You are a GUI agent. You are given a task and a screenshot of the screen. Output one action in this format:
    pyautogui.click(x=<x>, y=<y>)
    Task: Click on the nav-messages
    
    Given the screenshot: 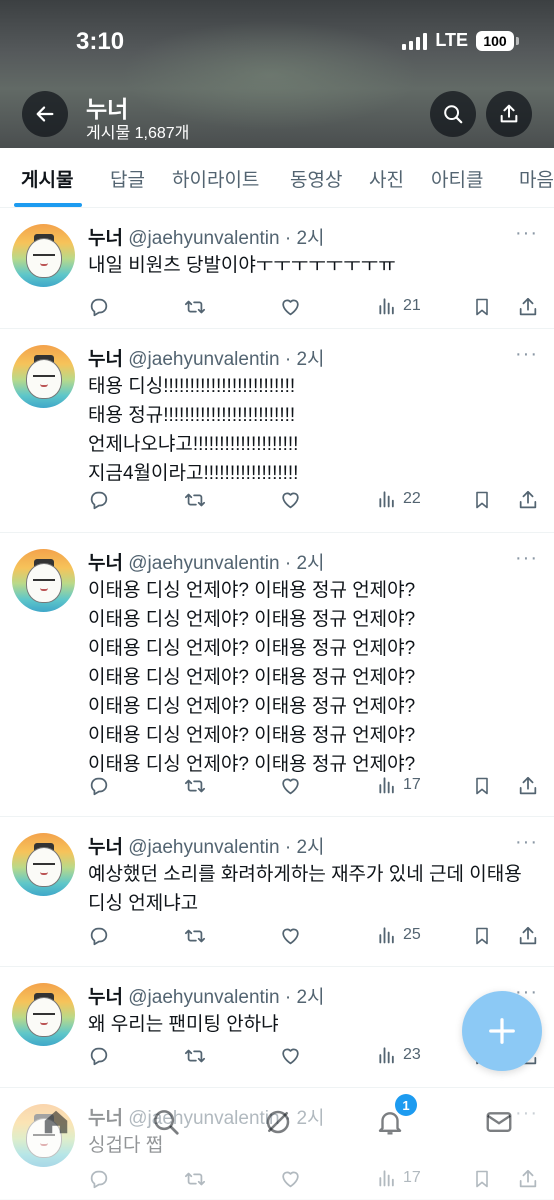 What is the action you would take?
    pyautogui.click(x=499, y=1122)
    